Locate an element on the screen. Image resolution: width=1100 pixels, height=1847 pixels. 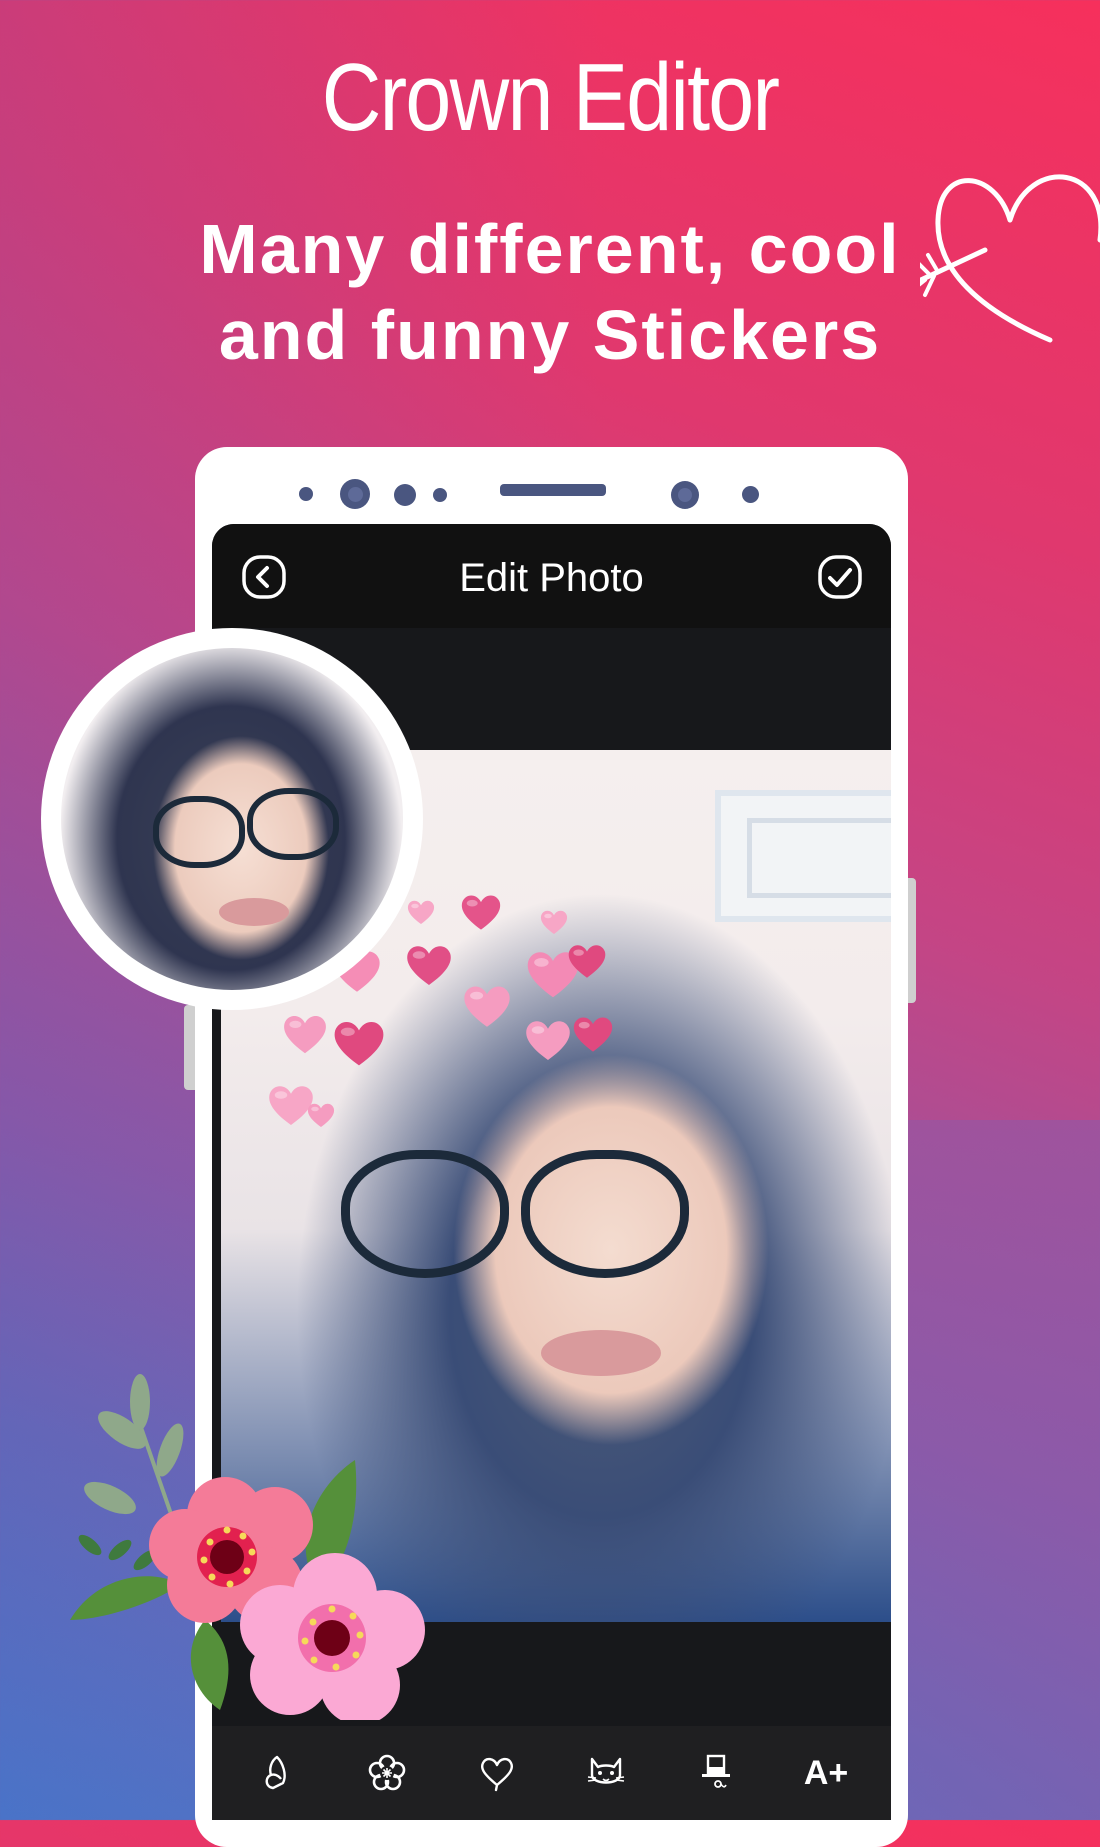
tool-butterfly is located at coordinates (277, 1773).